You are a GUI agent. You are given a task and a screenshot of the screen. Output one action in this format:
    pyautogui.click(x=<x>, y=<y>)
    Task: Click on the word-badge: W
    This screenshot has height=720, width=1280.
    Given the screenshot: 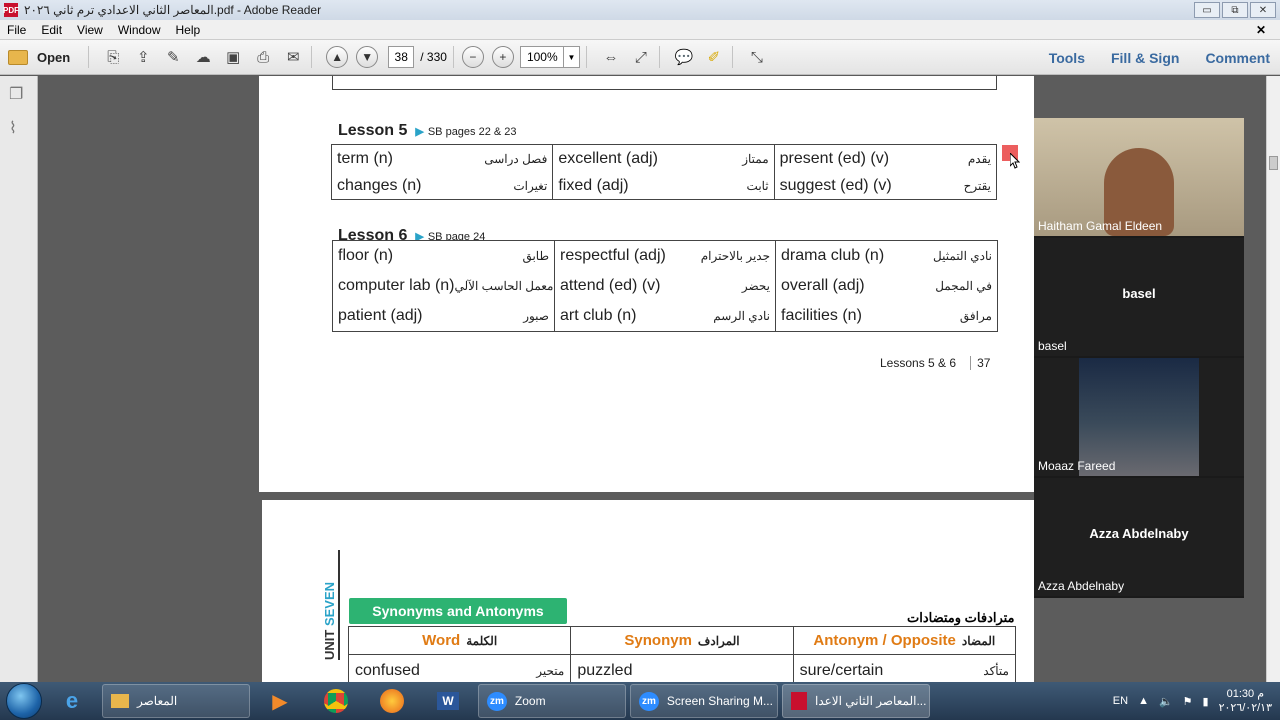 What is the action you would take?
    pyautogui.click(x=448, y=701)
    